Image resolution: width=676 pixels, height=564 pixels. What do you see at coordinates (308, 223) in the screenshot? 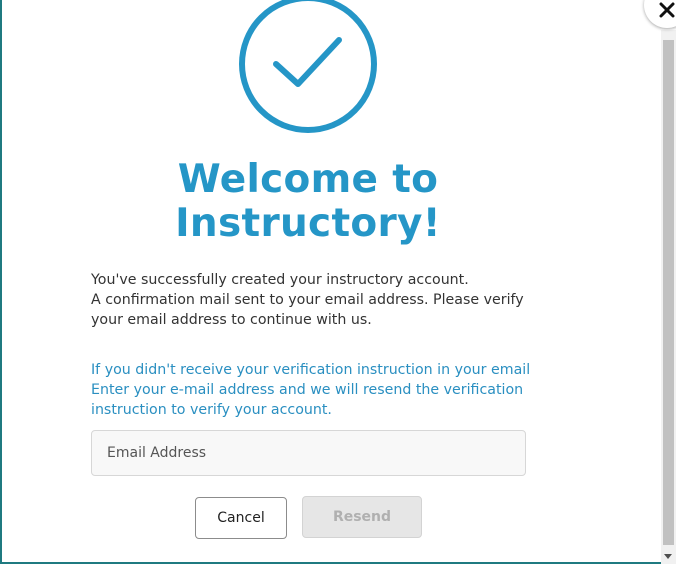
I see `title-line-2: Instructory!` at bounding box center [308, 223].